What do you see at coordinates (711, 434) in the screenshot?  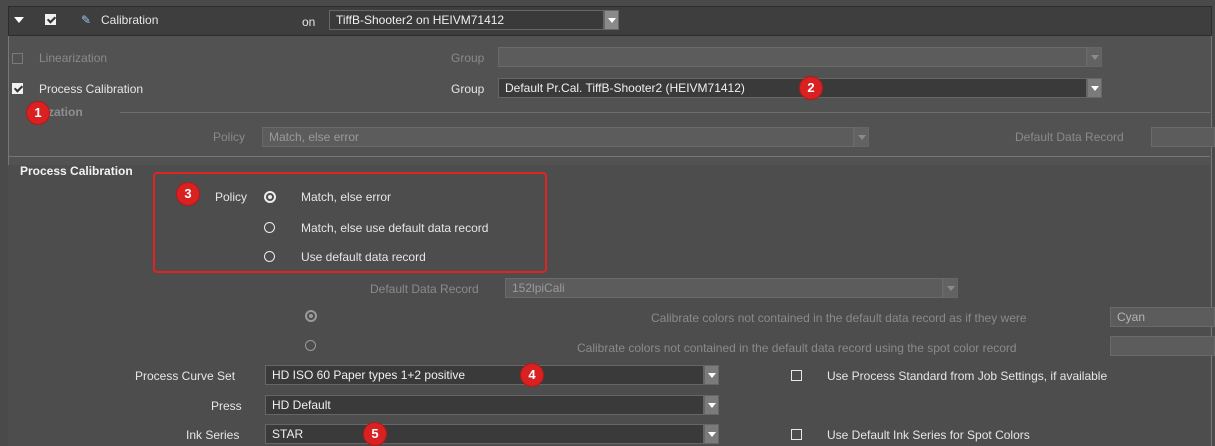 I see `ink-series-dropdown` at bounding box center [711, 434].